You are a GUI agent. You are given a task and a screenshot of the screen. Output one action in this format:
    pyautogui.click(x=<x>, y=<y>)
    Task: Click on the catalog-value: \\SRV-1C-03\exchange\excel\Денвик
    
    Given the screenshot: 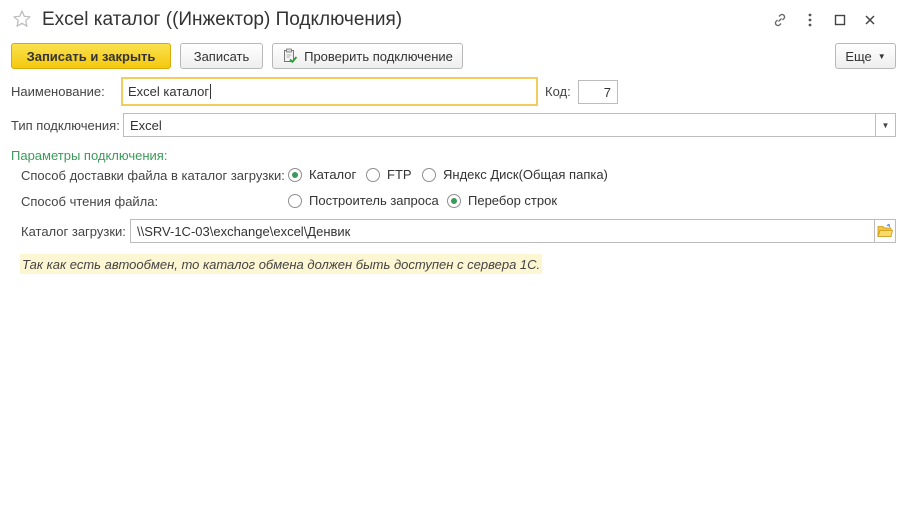 What is the action you would take?
    pyautogui.click(x=244, y=231)
    